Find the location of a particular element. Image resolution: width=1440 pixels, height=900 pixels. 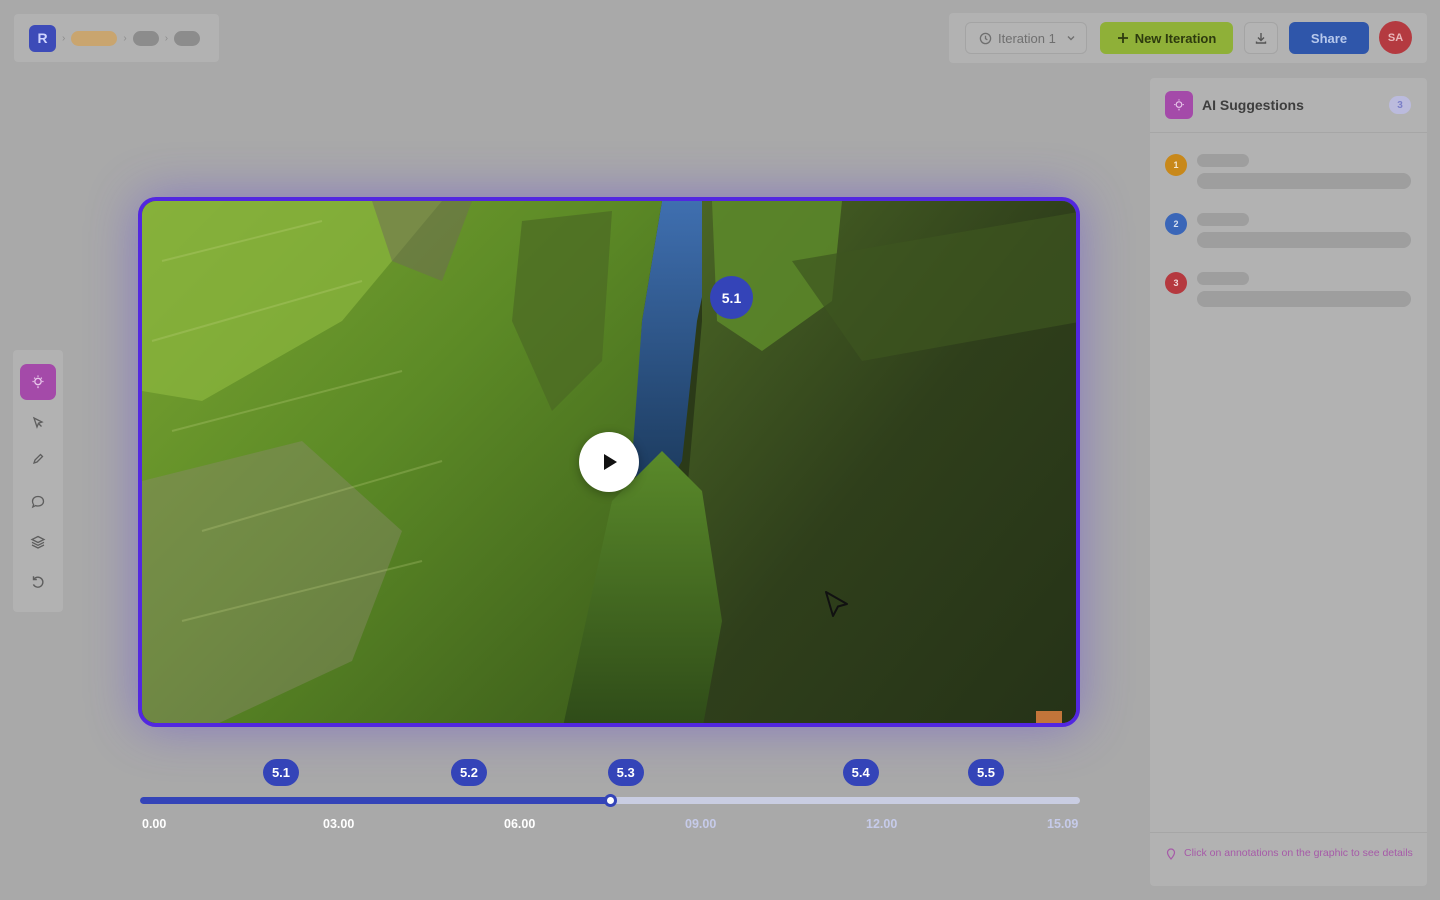

suggestion-count-badge: 3 is located at coordinates (1400, 105).